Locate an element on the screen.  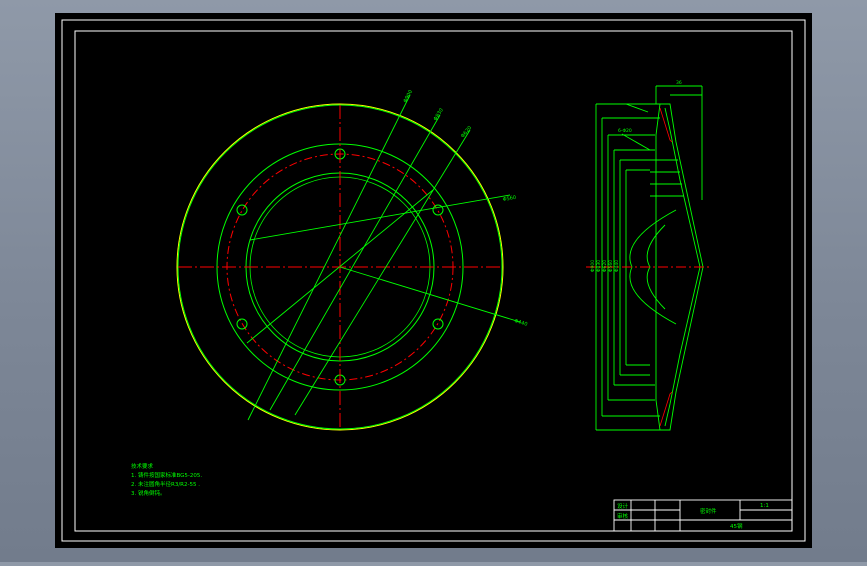
dim-label: 6-Φ20 is located at coordinates (625, 131).